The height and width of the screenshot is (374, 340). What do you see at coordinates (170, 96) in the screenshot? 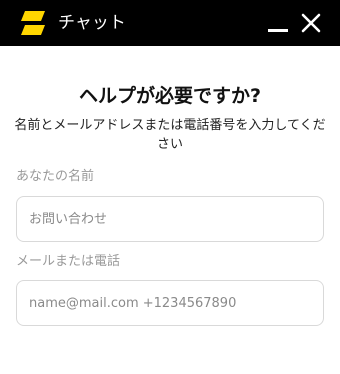
I see `help-heading: ヘルプが必要ですか?` at bounding box center [170, 96].